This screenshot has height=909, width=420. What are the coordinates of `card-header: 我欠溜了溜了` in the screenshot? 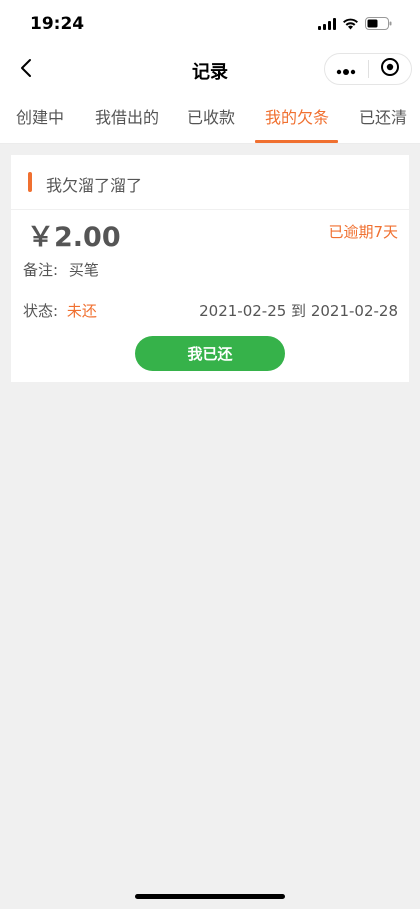 It's located at (210, 182).